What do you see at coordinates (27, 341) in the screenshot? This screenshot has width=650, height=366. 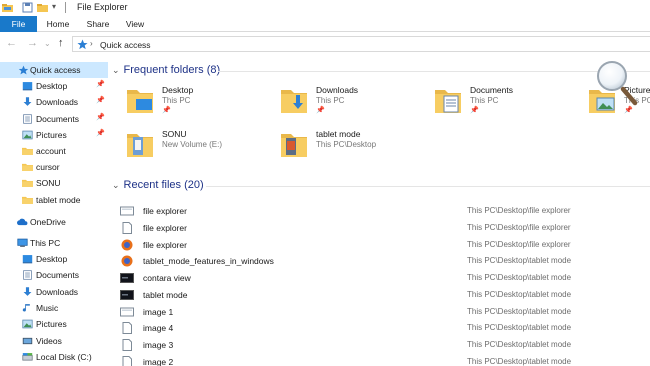 I see `videos-icon` at bounding box center [27, 341].